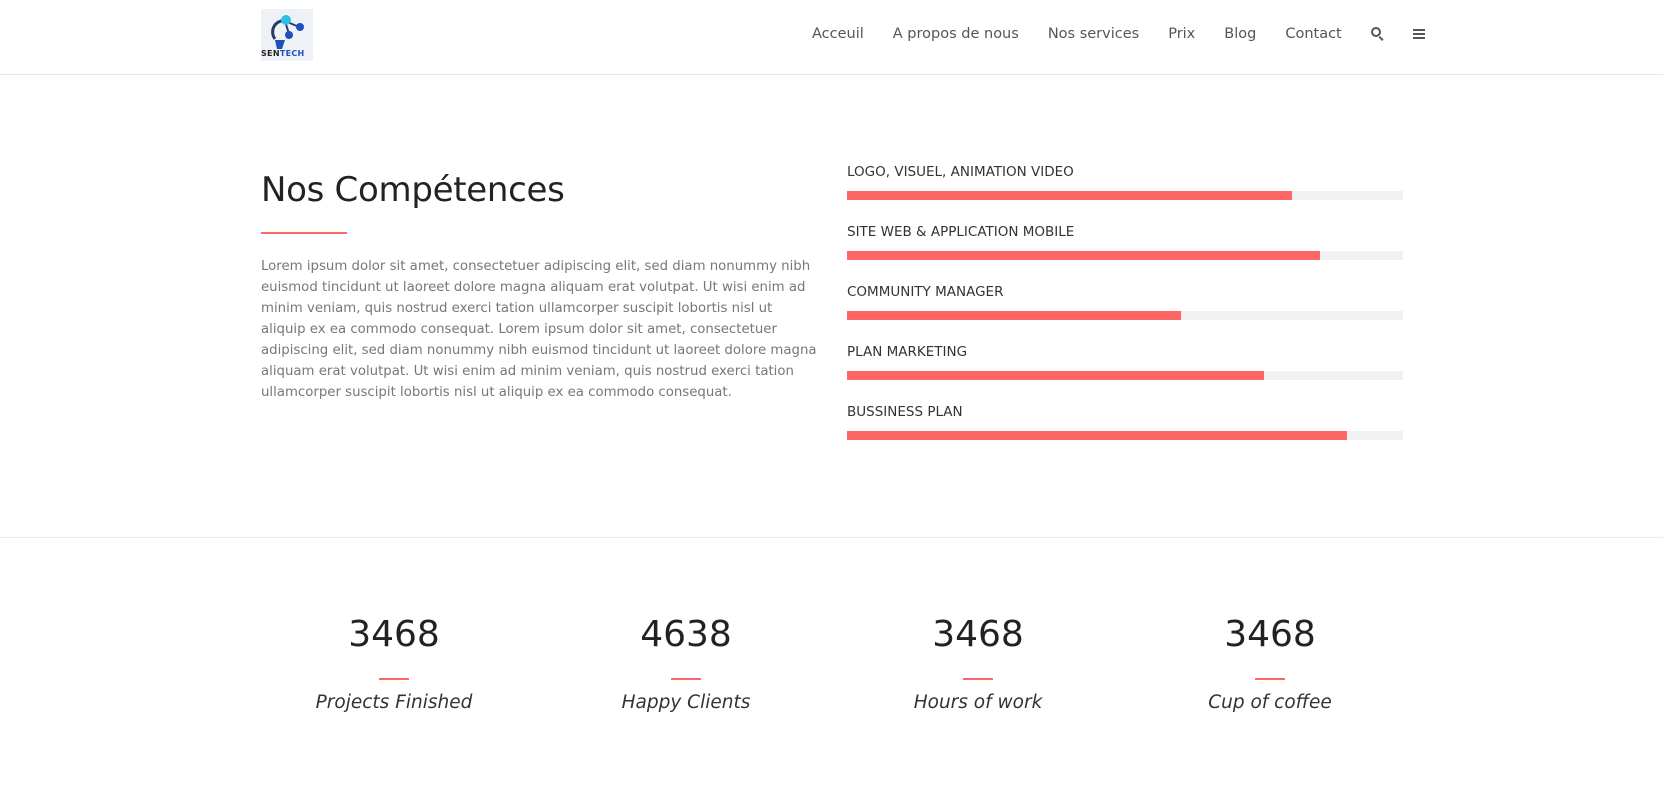  Describe the element at coordinates (1240, 34) in the screenshot. I see `nav-item-blog: Blog` at that location.